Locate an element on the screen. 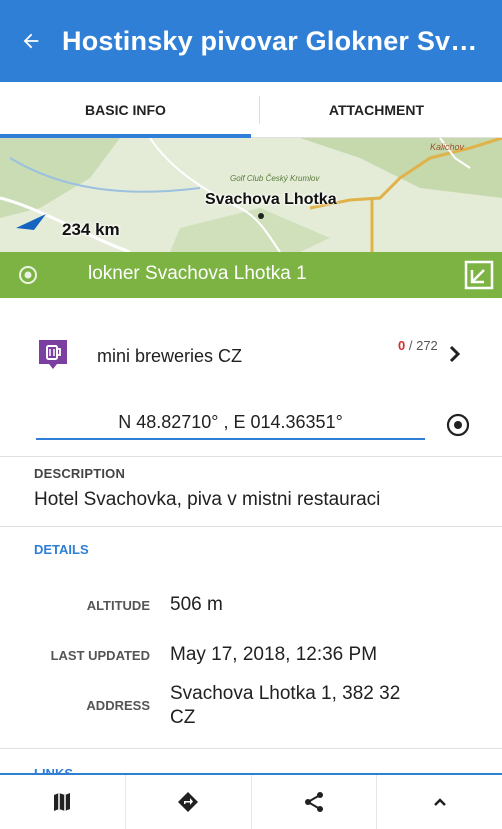 The width and height of the screenshot is (502, 829). navigate-icon is located at coordinates (188, 802).